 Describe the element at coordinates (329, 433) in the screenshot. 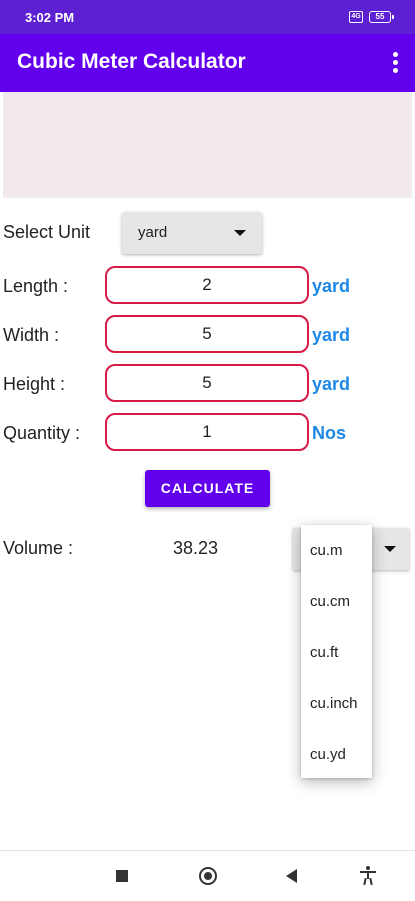

I see `quantity-unit: Nos` at that location.